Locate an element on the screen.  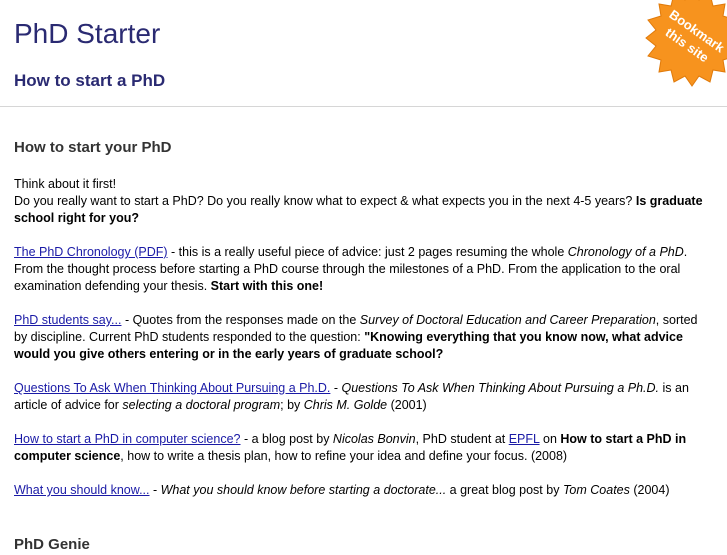
intro-line1: Think about it first! is located at coordinates (65, 184).